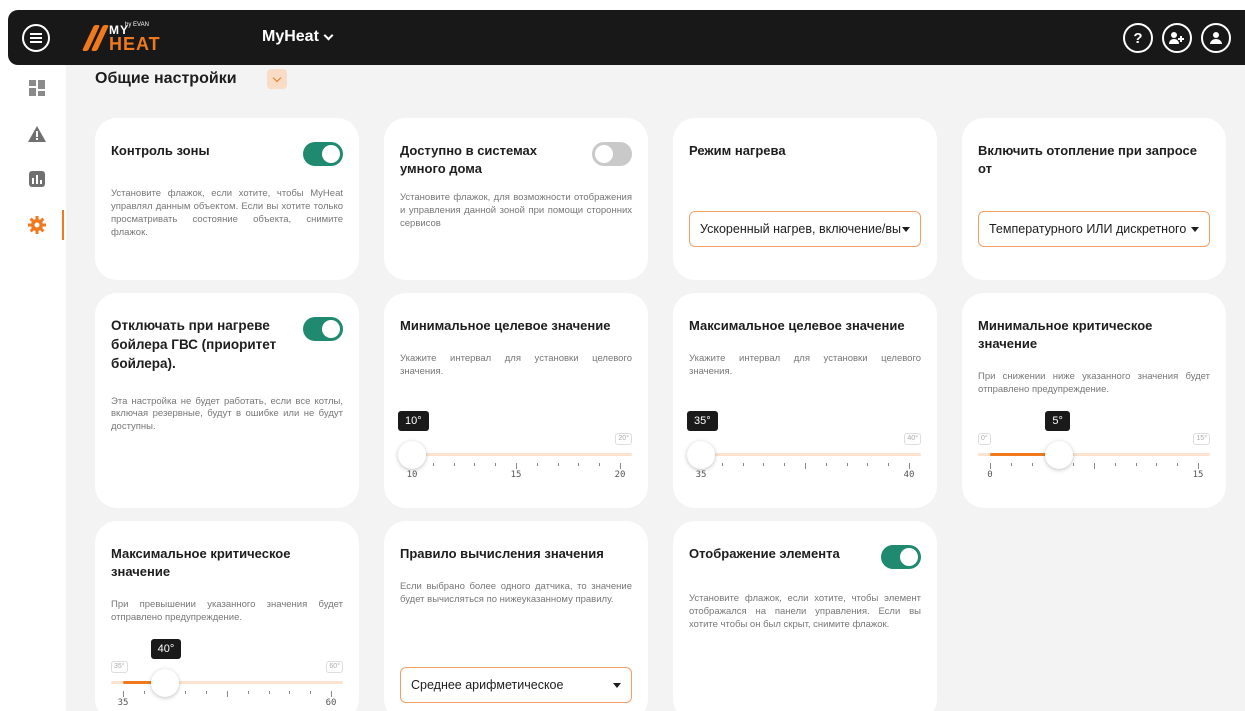 The image size is (1245, 711). Describe the element at coordinates (626, 37) in the screenshot. I see `top-bar: MY by EVAN HEAT MyHeat ?` at that location.